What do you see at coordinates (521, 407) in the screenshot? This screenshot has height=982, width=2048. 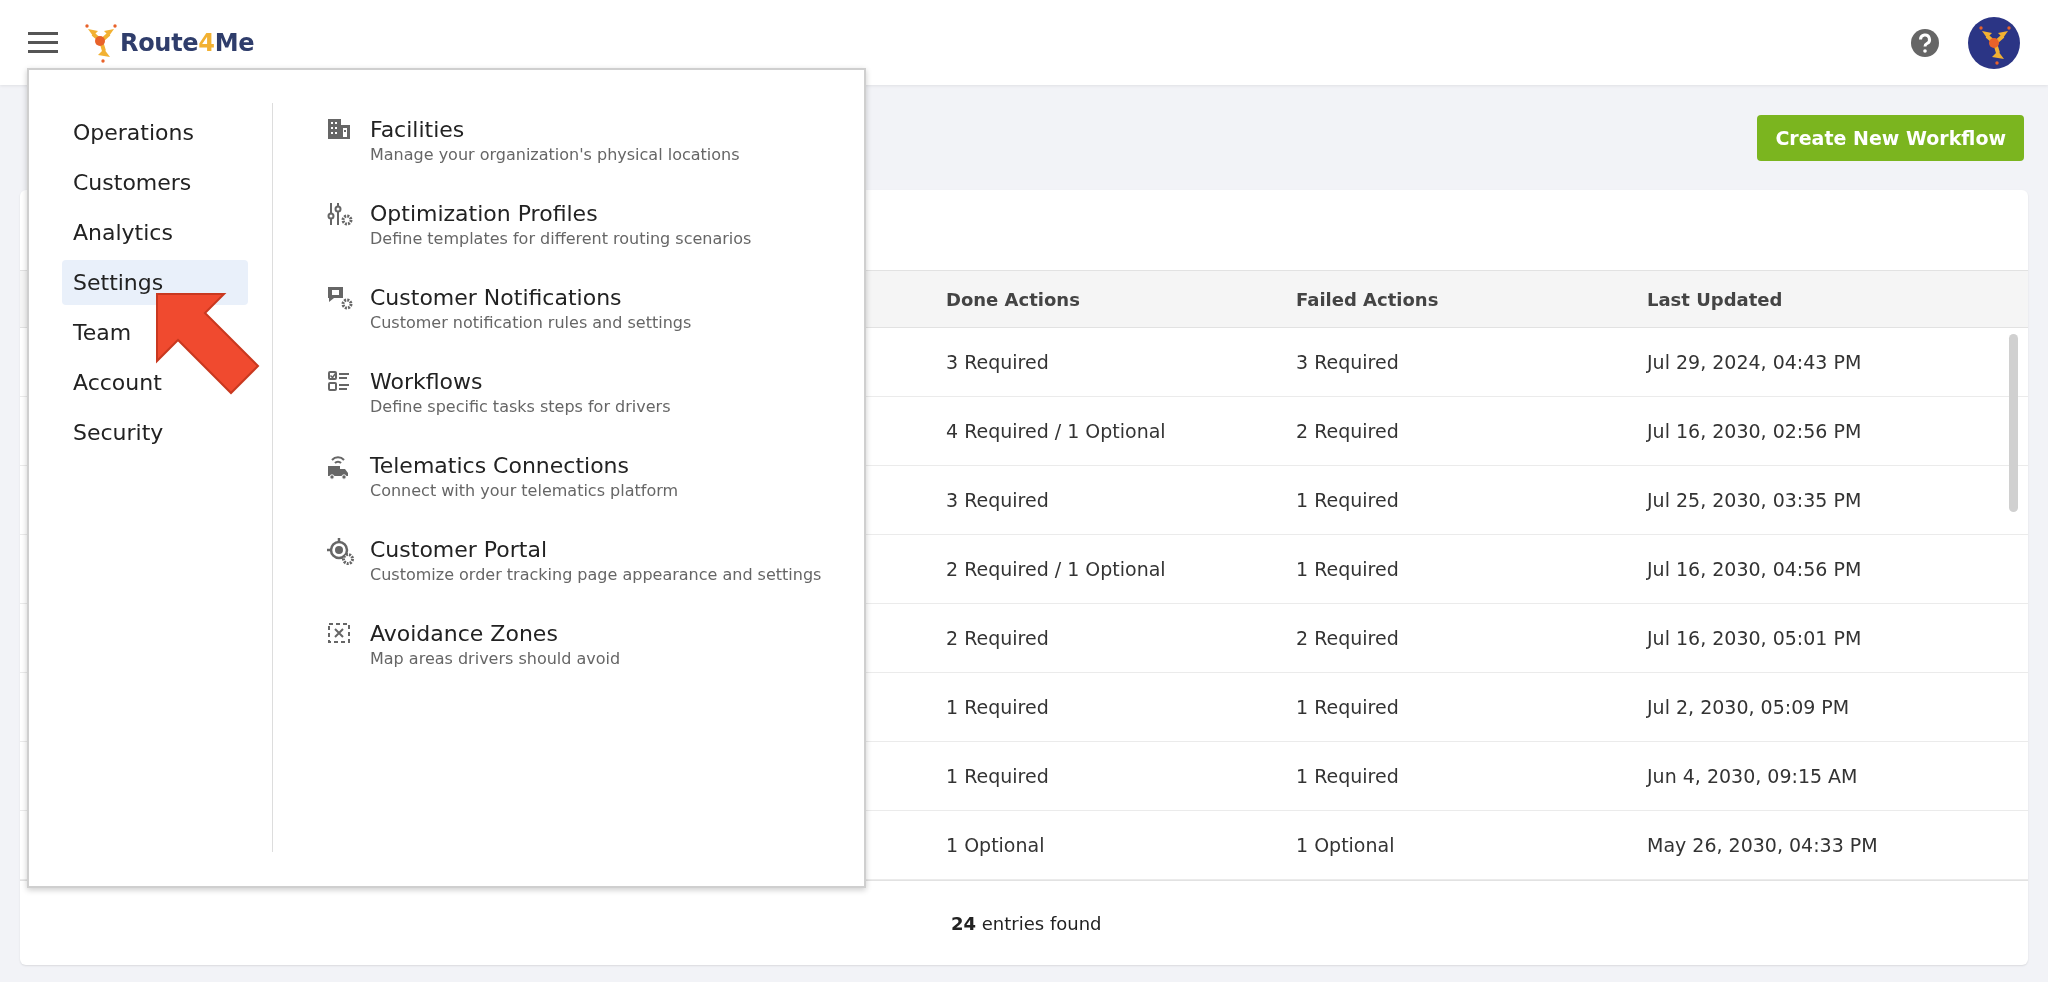 I see `menu-item-description: Define specific tasks steps for drivers` at bounding box center [521, 407].